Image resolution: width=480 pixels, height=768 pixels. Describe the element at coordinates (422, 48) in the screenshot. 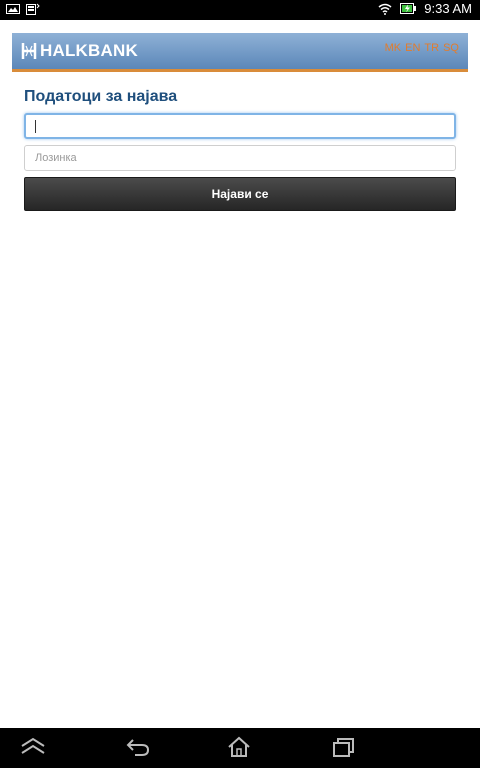

I see `language-switcher: MK EN TR SQ` at that location.